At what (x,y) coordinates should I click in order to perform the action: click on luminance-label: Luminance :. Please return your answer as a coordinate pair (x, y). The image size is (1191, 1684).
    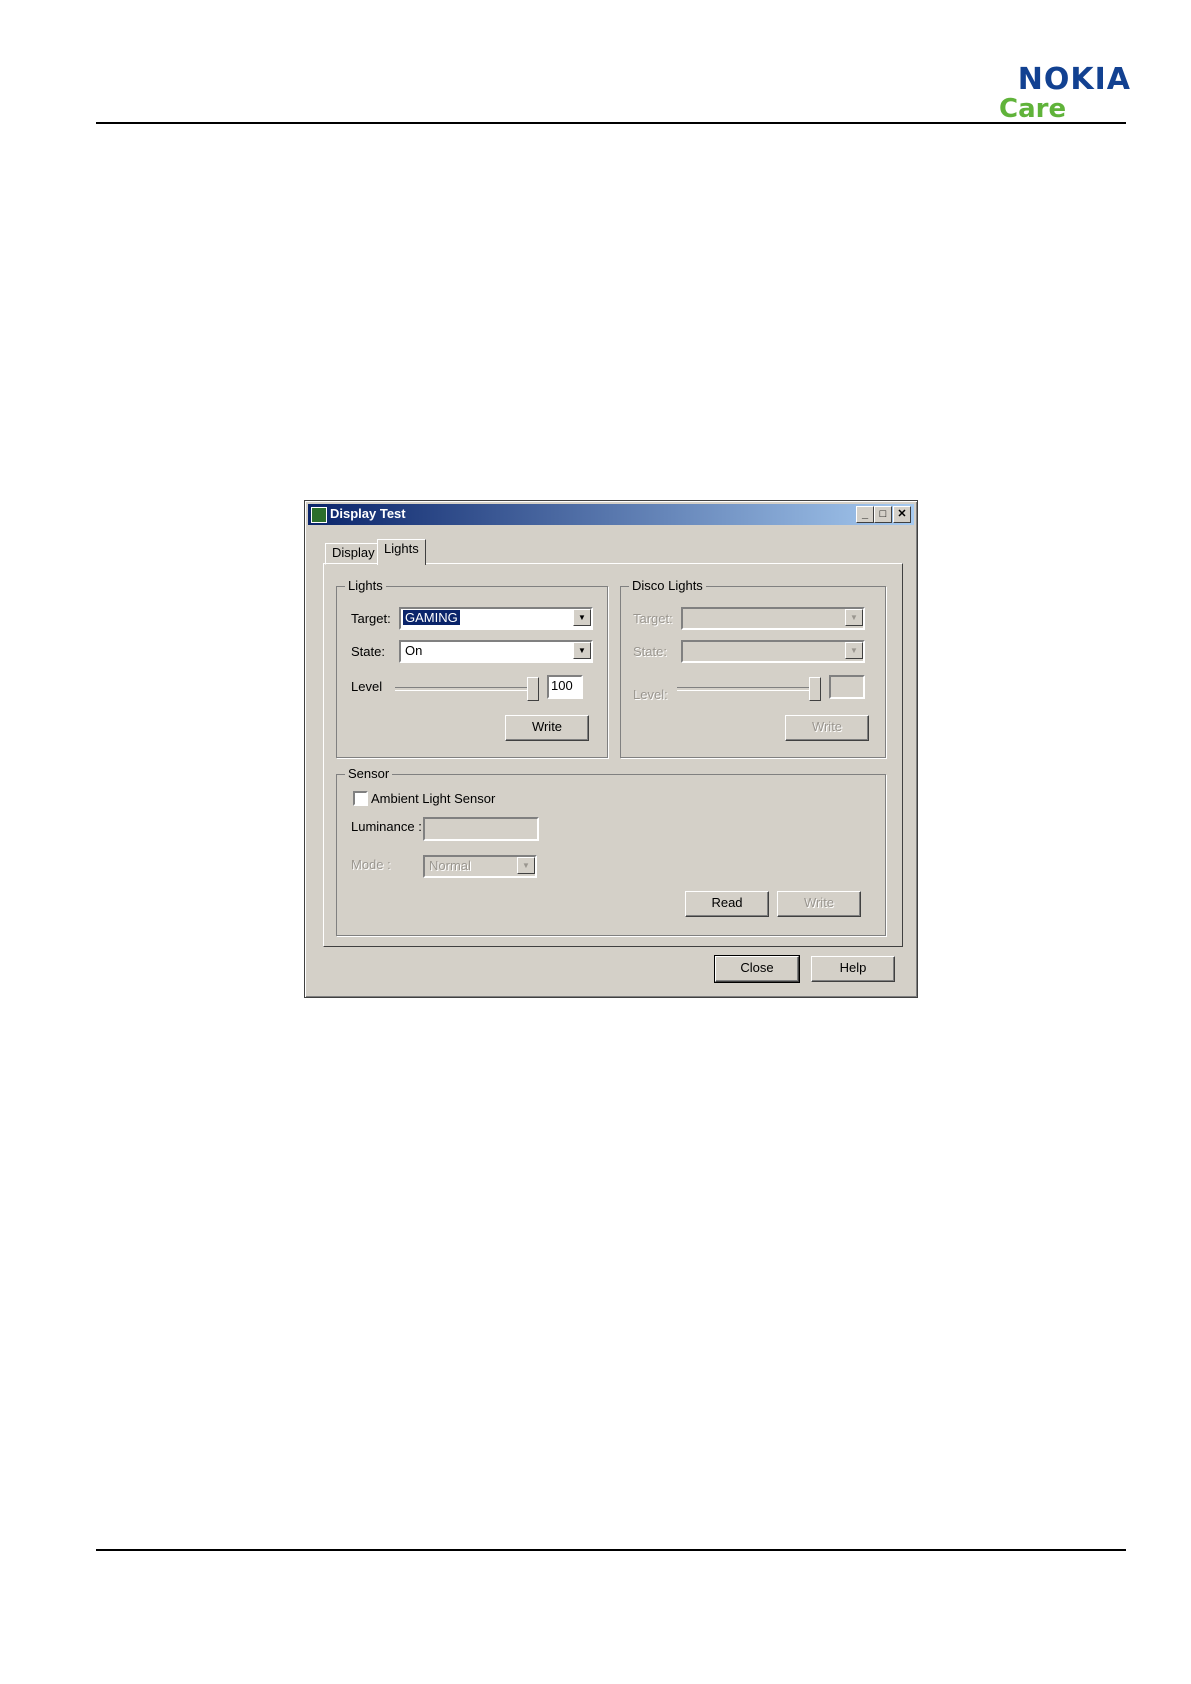
    Looking at the image, I should click on (386, 826).